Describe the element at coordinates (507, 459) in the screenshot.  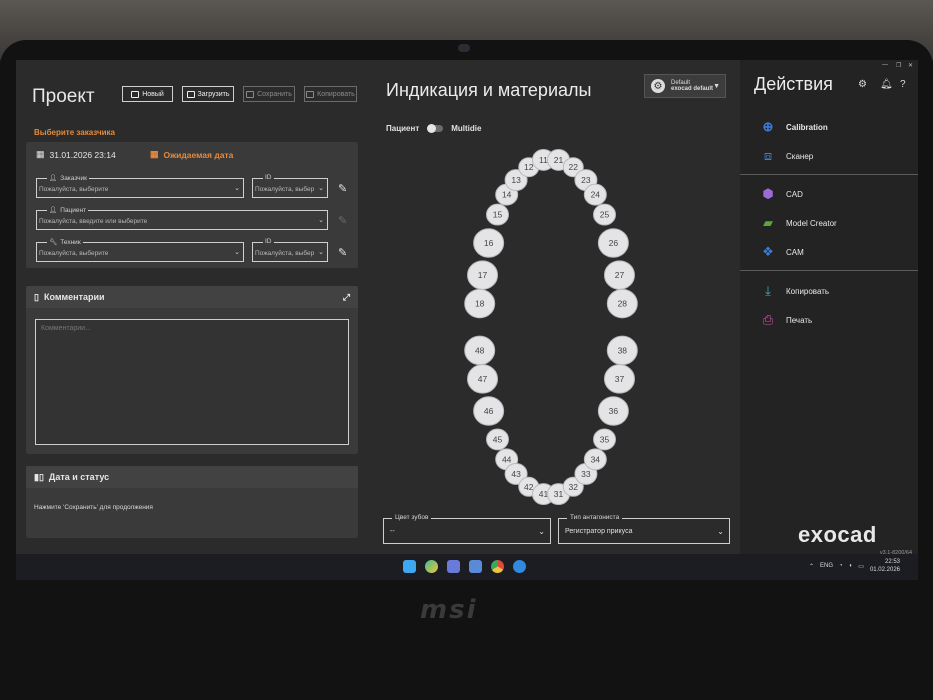
I see `tooth-number: 44` at that location.